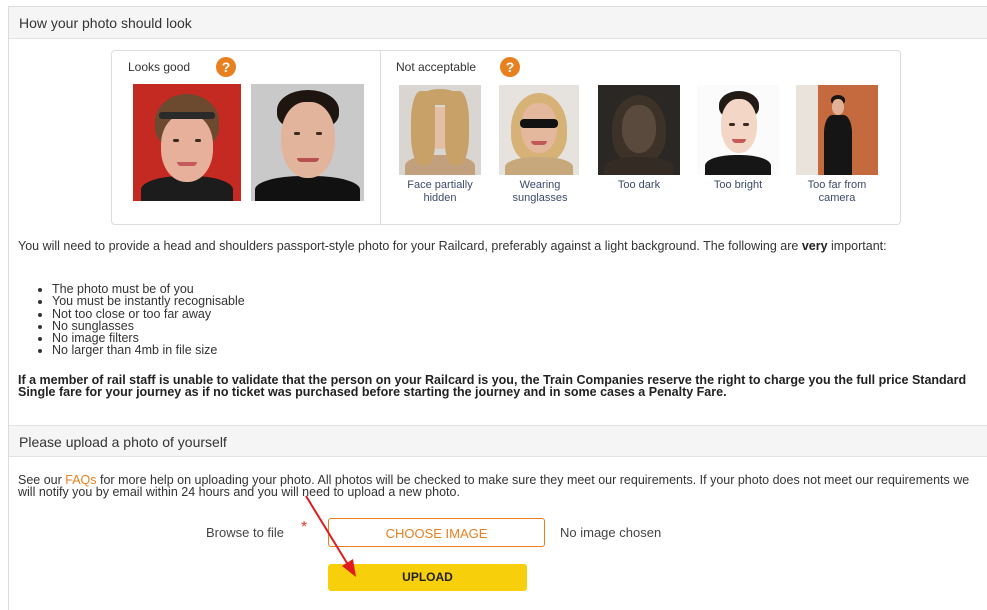  Describe the element at coordinates (539, 130) in the screenshot. I see `bad-example-photo-sunglasses` at that location.